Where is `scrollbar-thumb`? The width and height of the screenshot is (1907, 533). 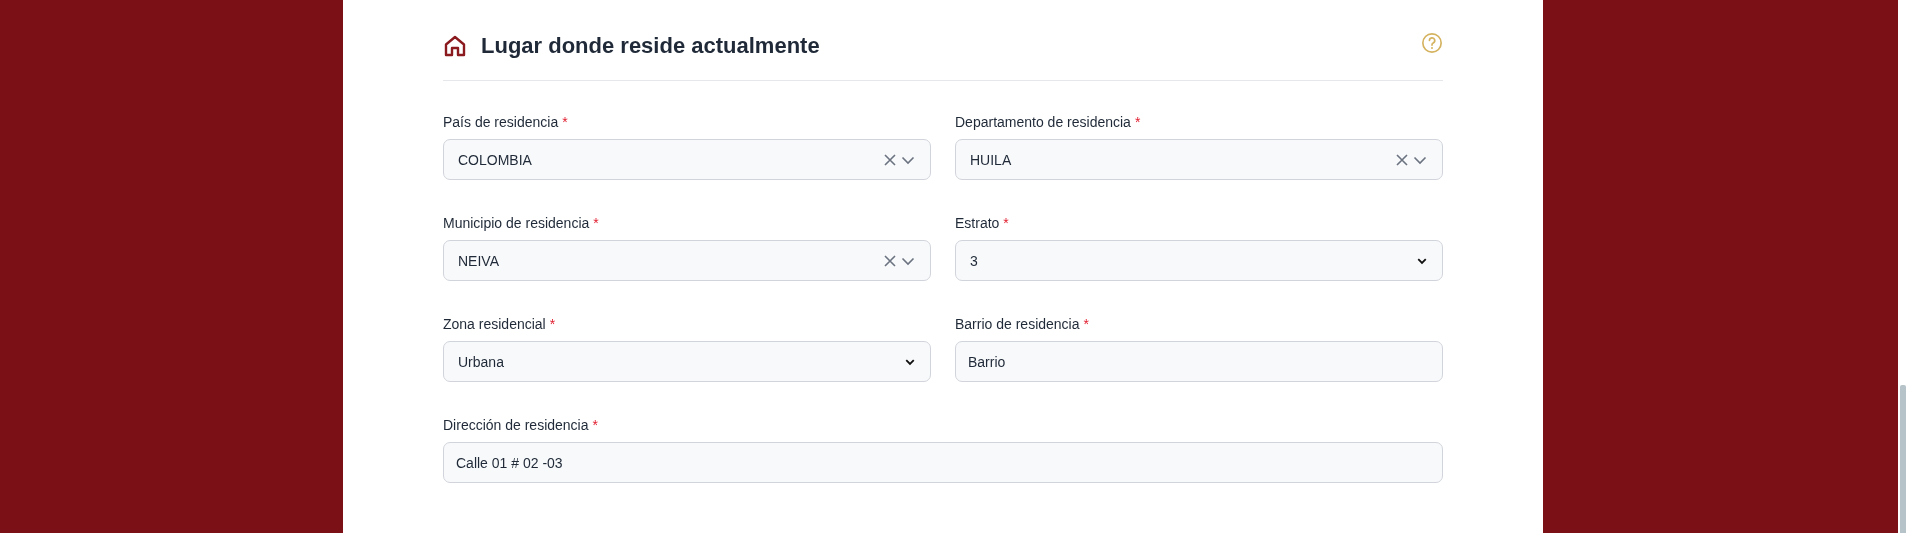 scrollbar-thumb is located at coordinates (1903, 459).